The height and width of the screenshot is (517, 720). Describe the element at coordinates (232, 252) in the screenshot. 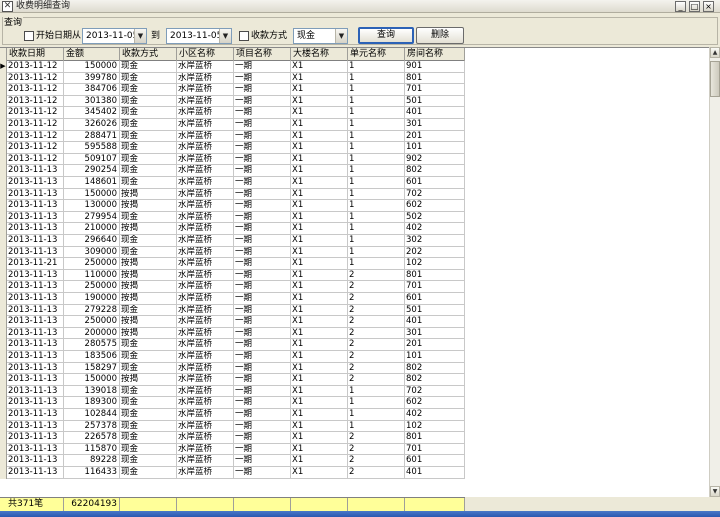

I see `table-row: 2013-11-13 309000 现金 水岸蓝桥 一期 X1 1 202` at that location.